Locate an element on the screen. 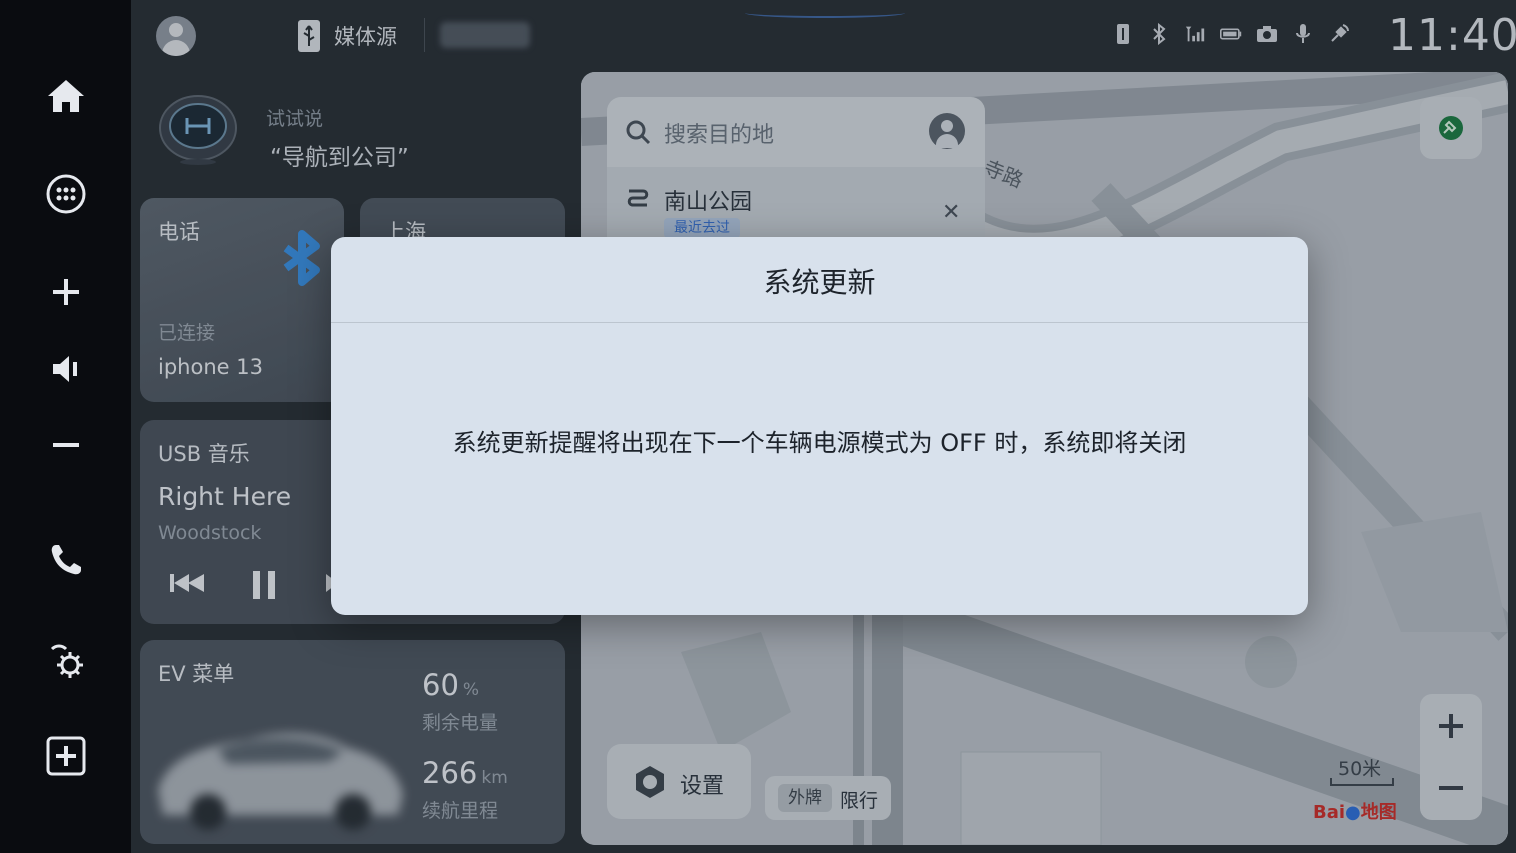  car-settings-icon is located at coordinates (66, 661).